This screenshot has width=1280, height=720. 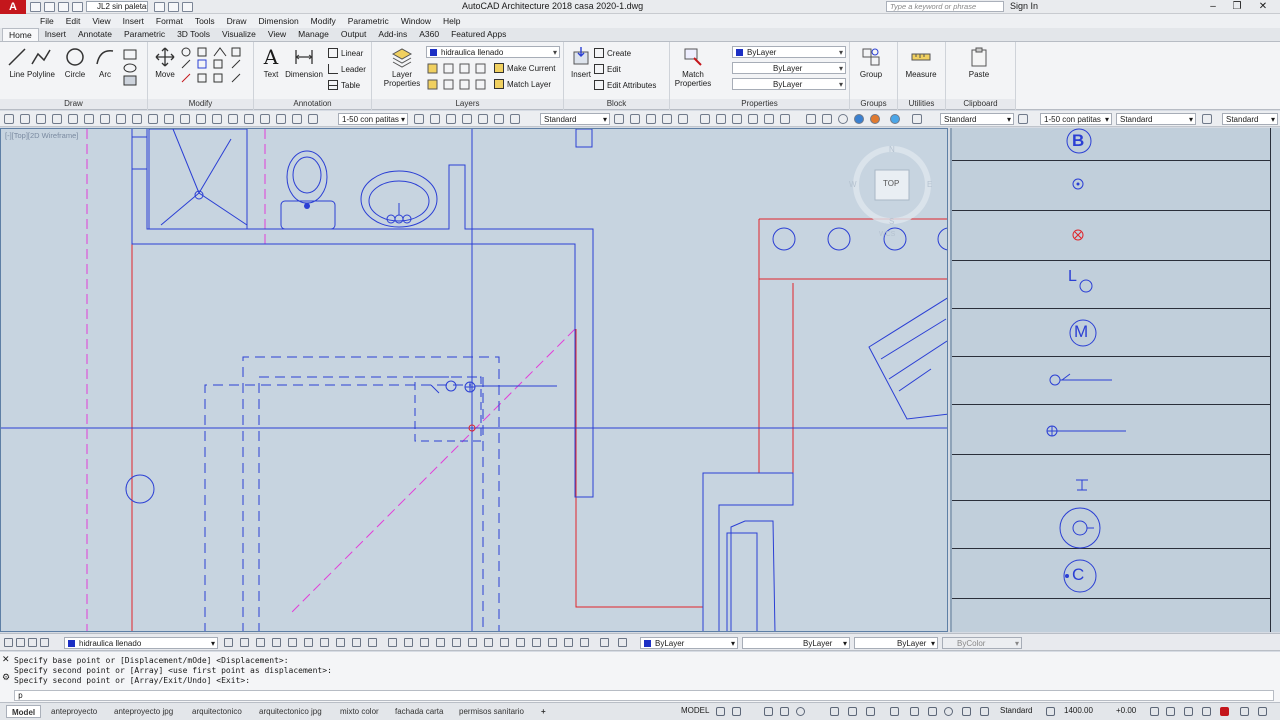 I want to click on dimension-tool: Dimension, so click(x=304, y=62).